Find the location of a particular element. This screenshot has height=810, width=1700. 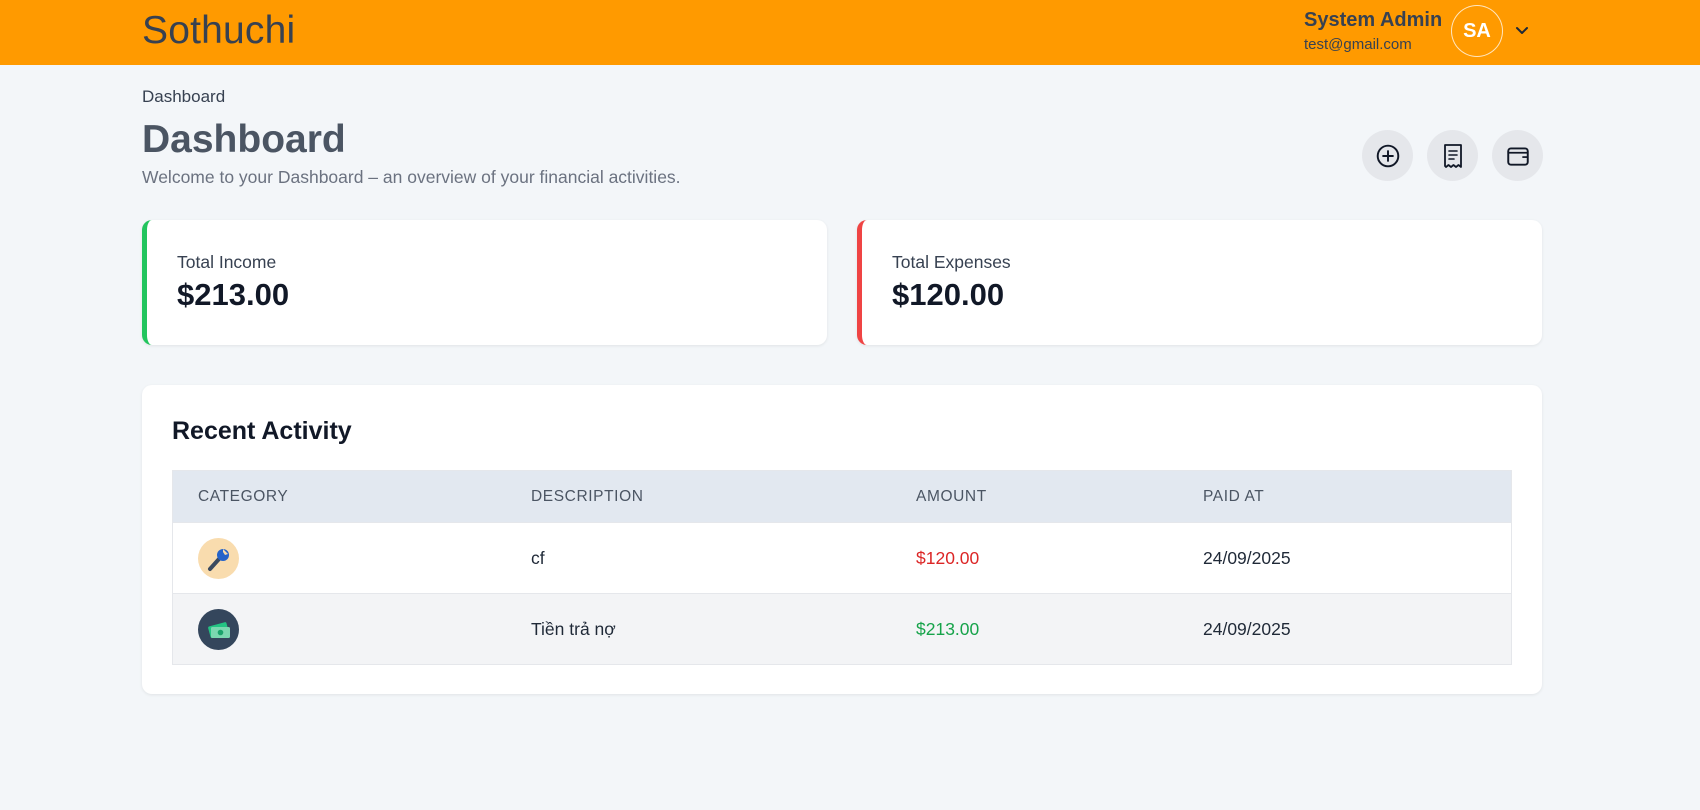

user-name: System Admin is located at coordinates (1373, 20).